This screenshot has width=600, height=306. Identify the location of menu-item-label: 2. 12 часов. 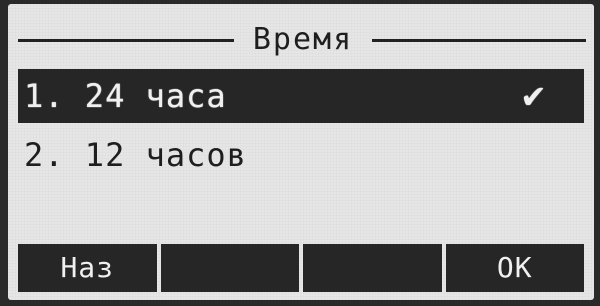
(135, 155).